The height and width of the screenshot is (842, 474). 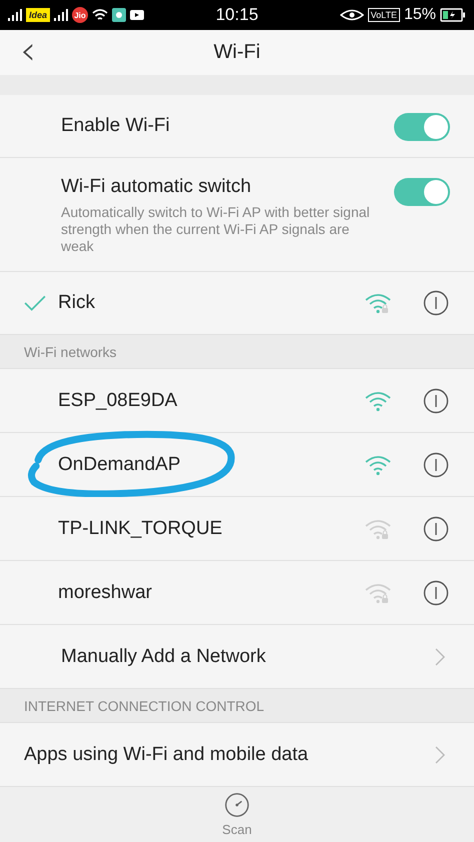 I want to click on network-name: moreshwar, so click(x=211, y=593).